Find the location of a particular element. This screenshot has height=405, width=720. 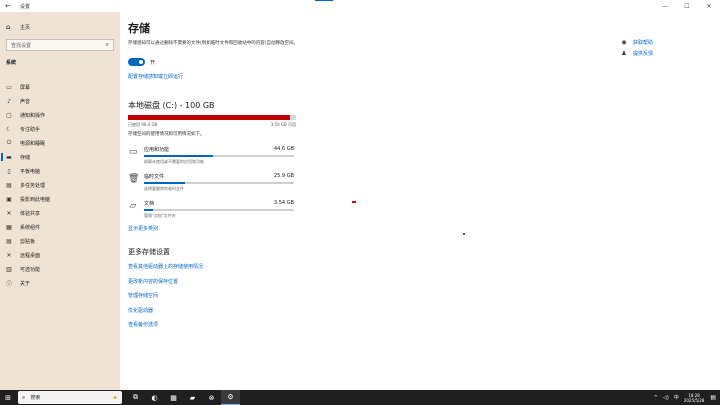

sidebar-item: ▤ 多任务处理 is located at coordinates (60, 185).